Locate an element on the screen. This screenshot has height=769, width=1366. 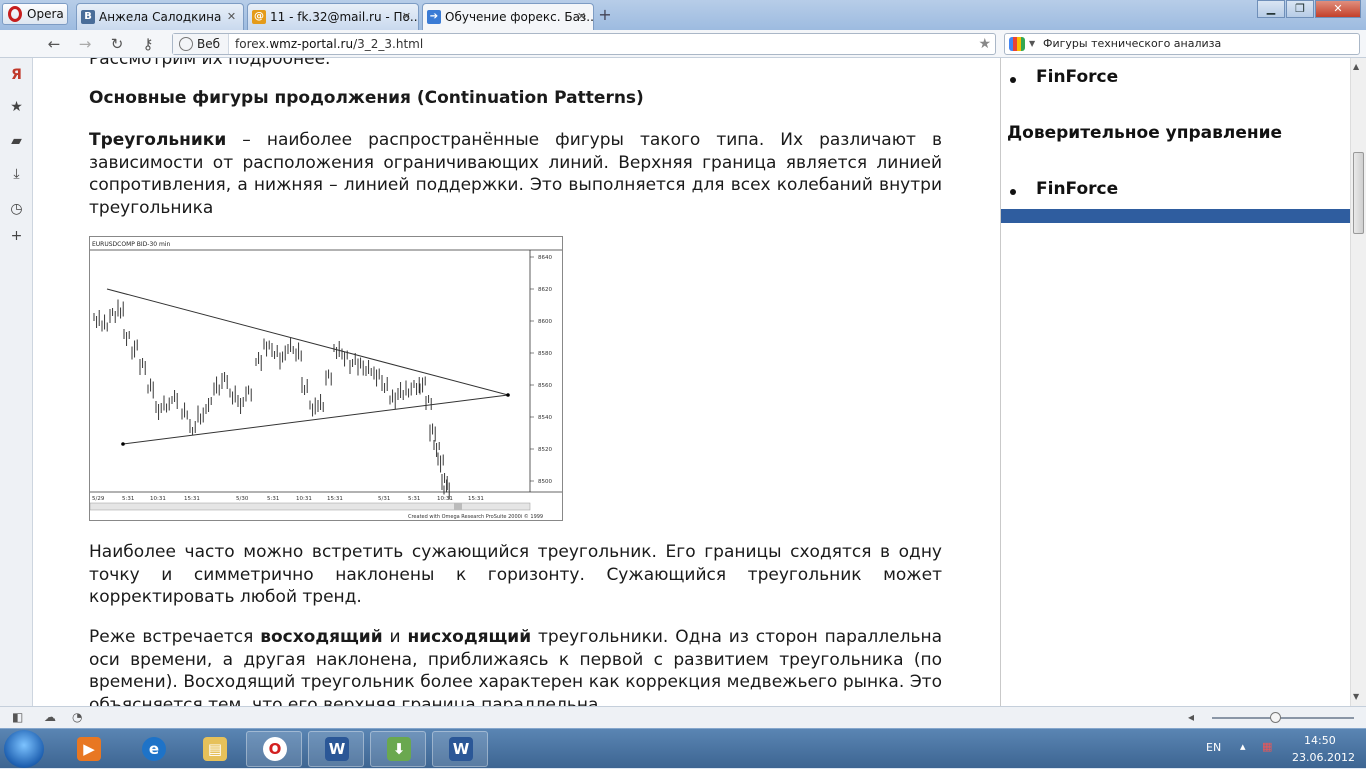
download-manager-icon: ⬇ is located at coordinates (399, 749).